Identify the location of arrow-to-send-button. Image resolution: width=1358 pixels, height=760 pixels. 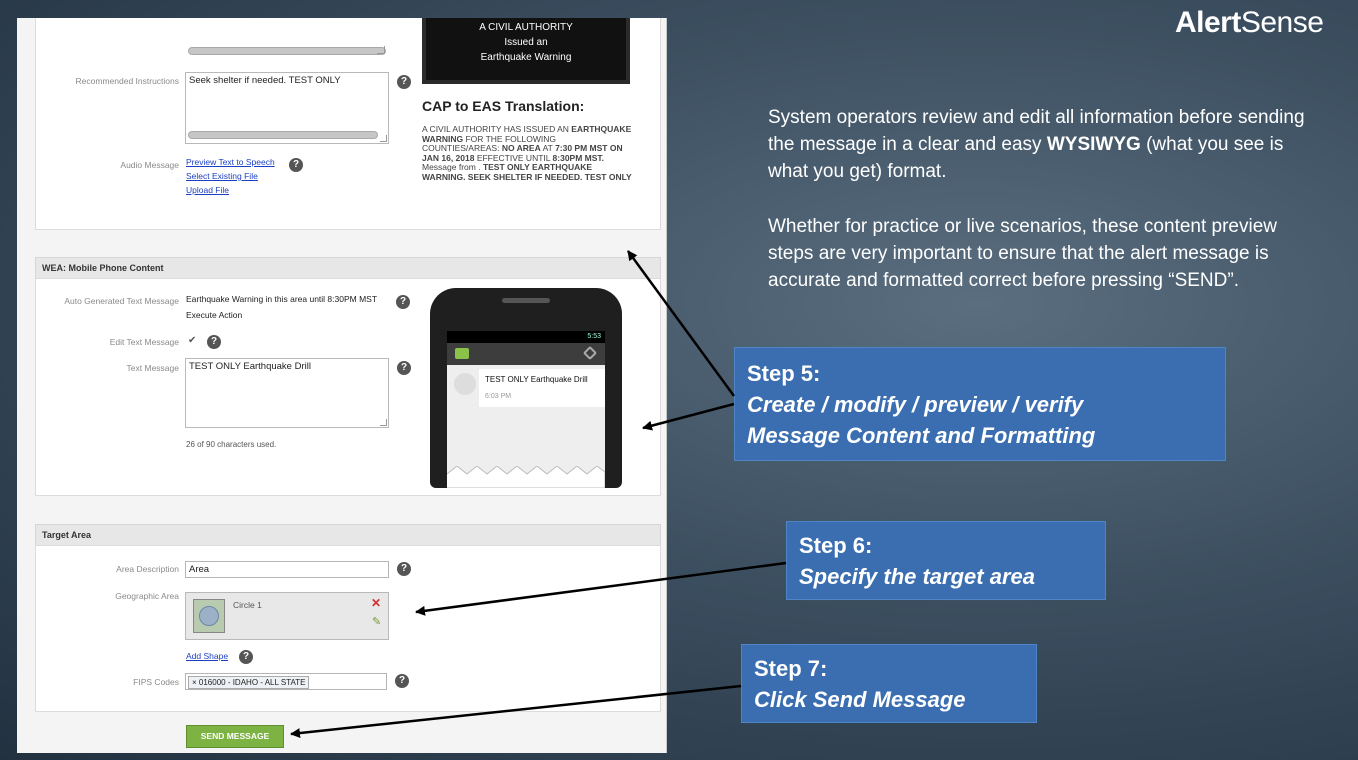
(516, 711).